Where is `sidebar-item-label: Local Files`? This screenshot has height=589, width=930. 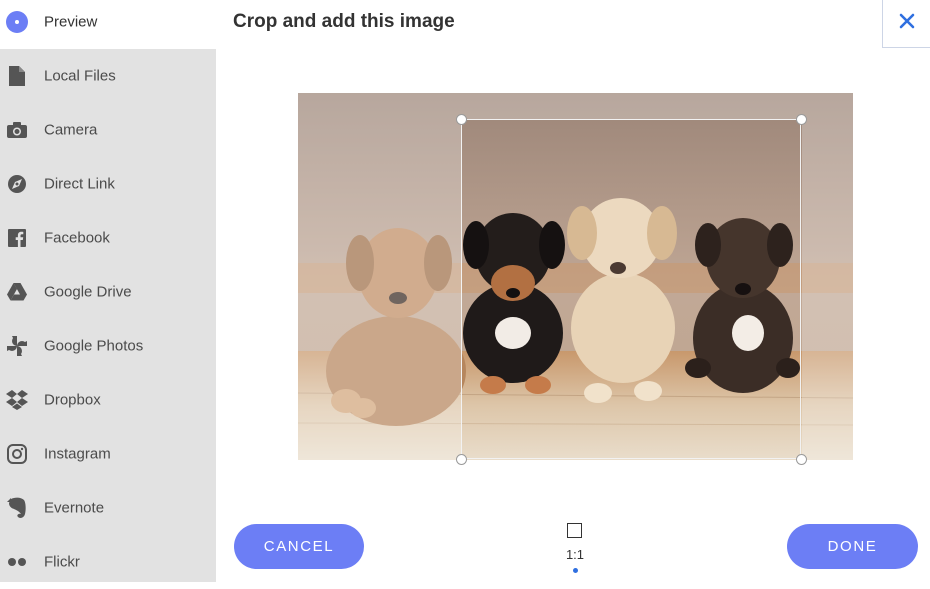
sidebar-item-label: Local Files is located at coordinates (80, 76).